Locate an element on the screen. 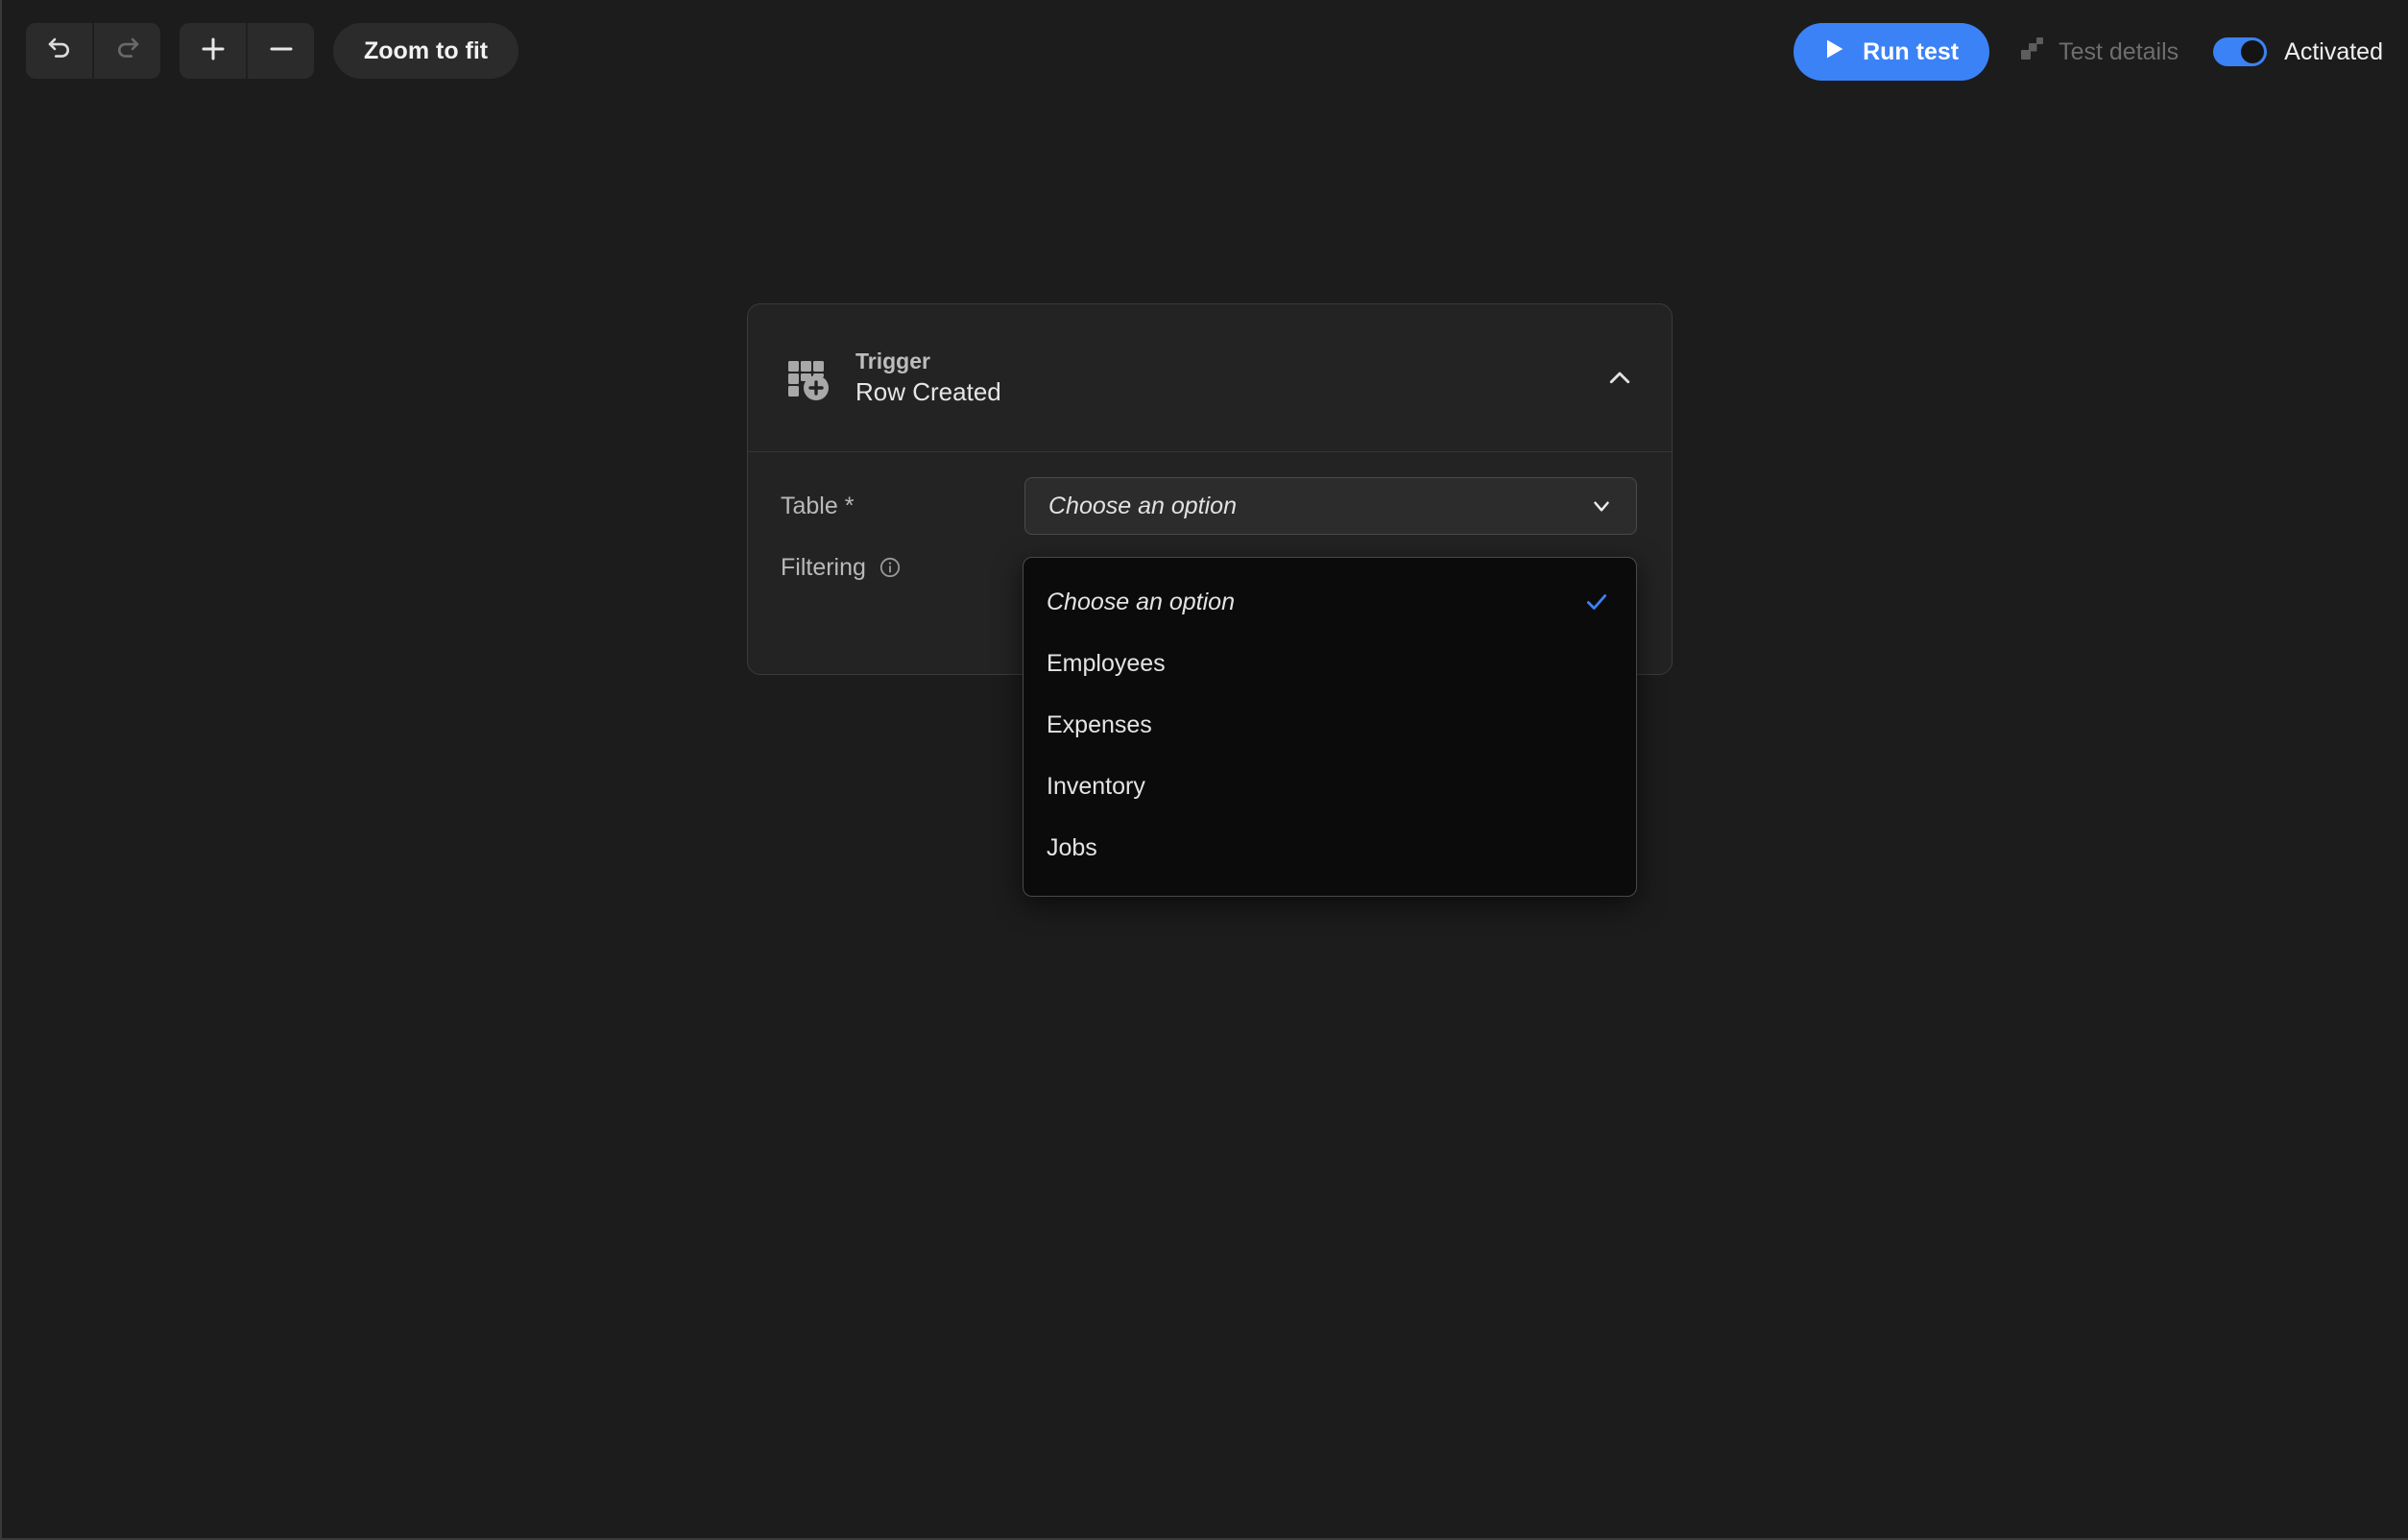  activated-toggle is located at coordinates (2240, 52).